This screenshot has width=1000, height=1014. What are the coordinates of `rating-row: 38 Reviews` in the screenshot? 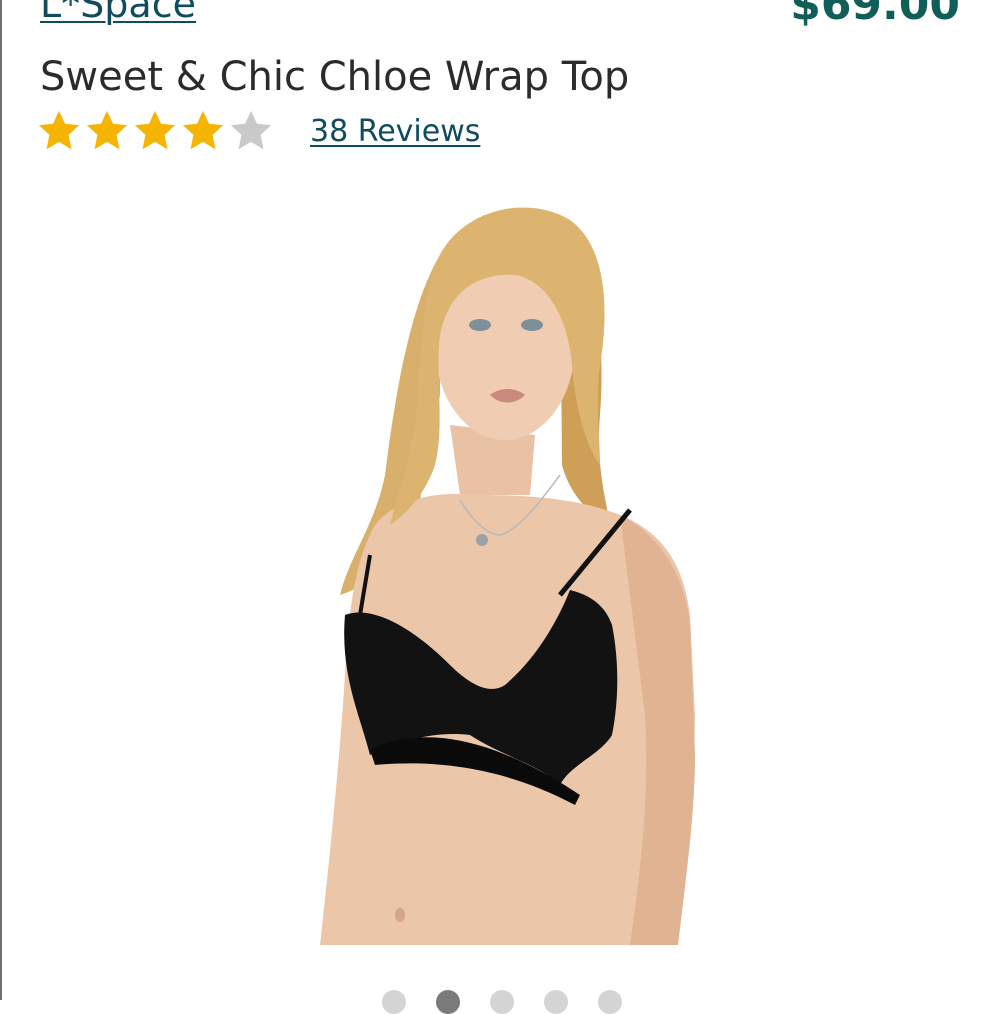 It's located at (258, 131).